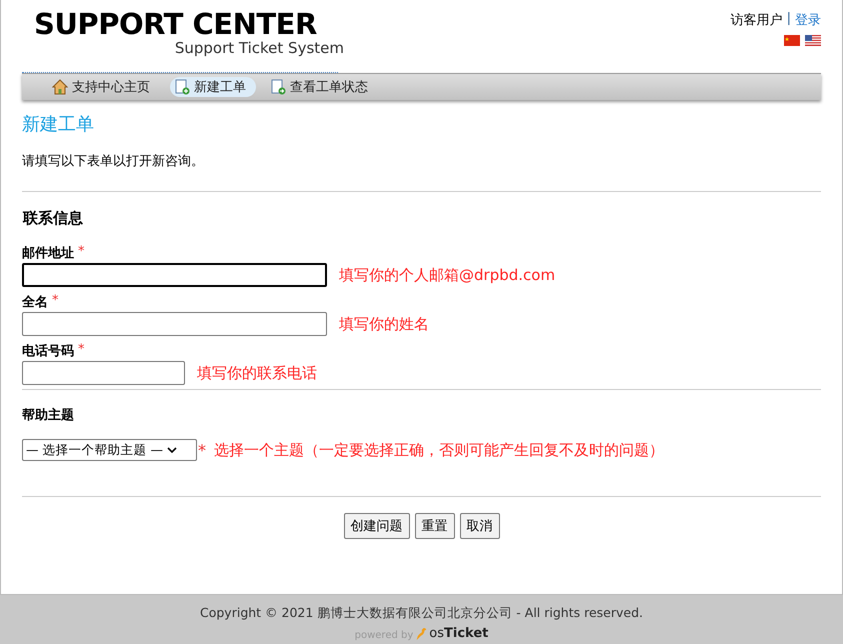 The height and width of the screenshot is (644, 843). What do you see at coordinates (377, 526) in the screenshot?
I see `form-button: 创建问题` at bounding box center [377, 526].